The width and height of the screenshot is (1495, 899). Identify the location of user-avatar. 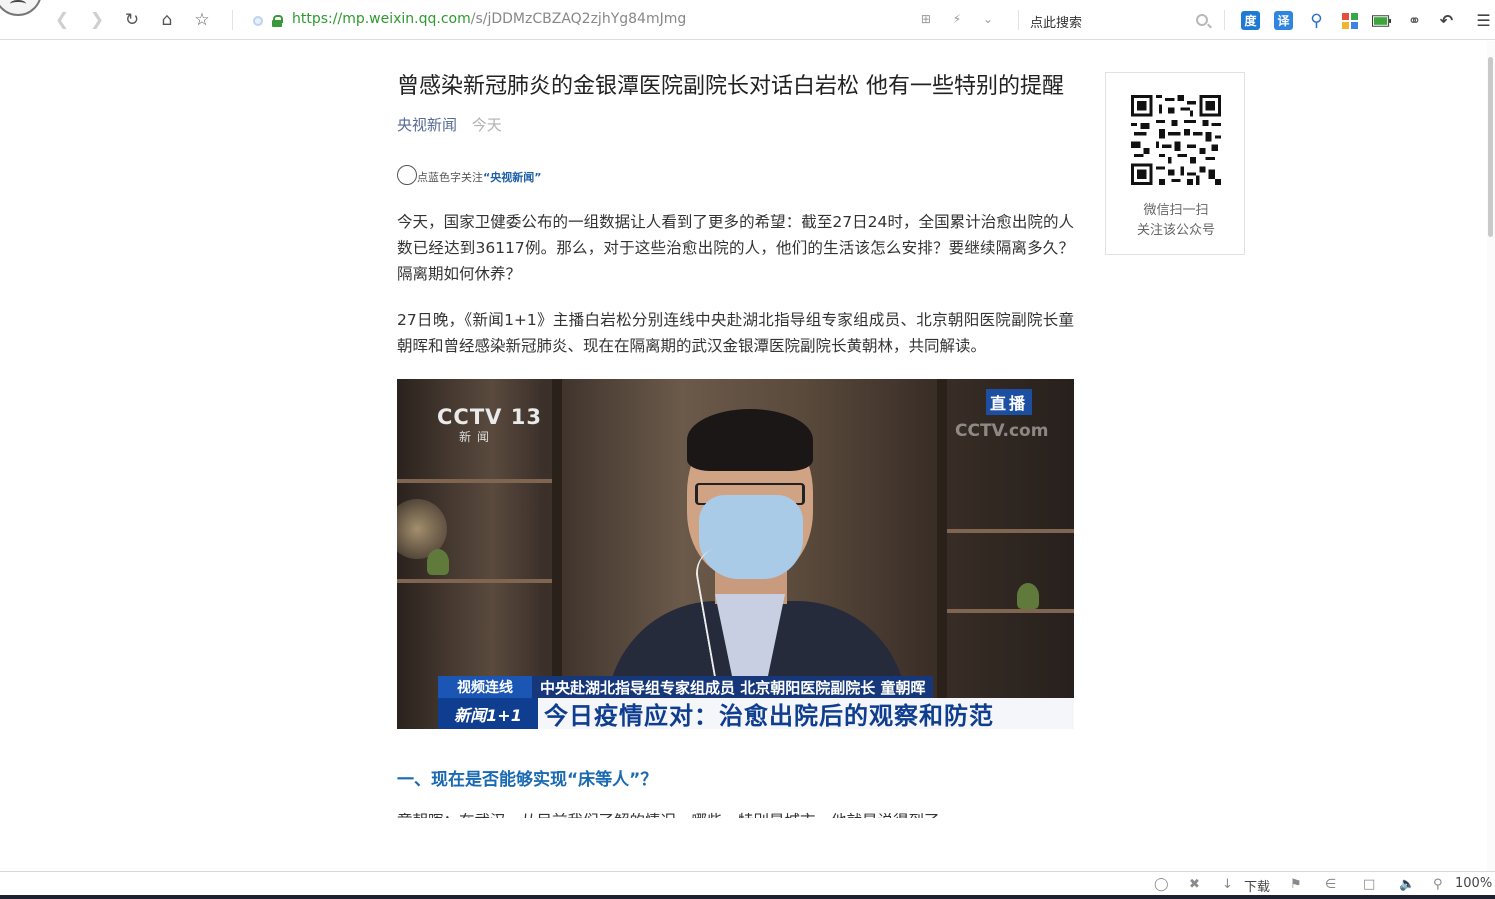
(21, 8).